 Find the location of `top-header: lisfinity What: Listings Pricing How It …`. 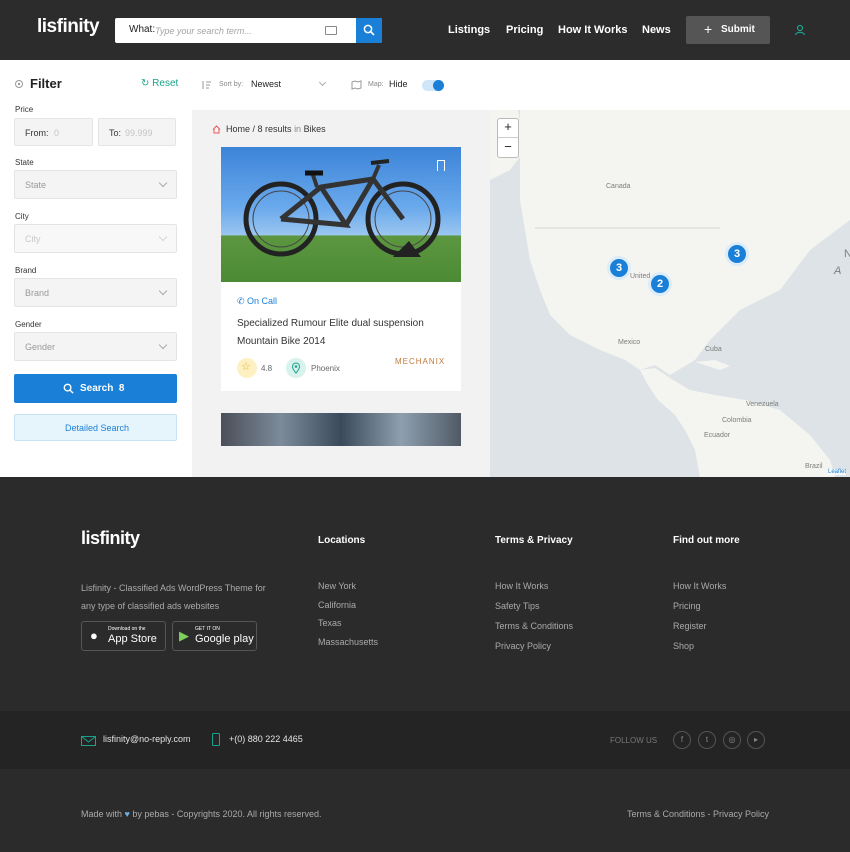

top-header: lisfinity What: Listings Pricing How It … is located at coordinates (425, 30).